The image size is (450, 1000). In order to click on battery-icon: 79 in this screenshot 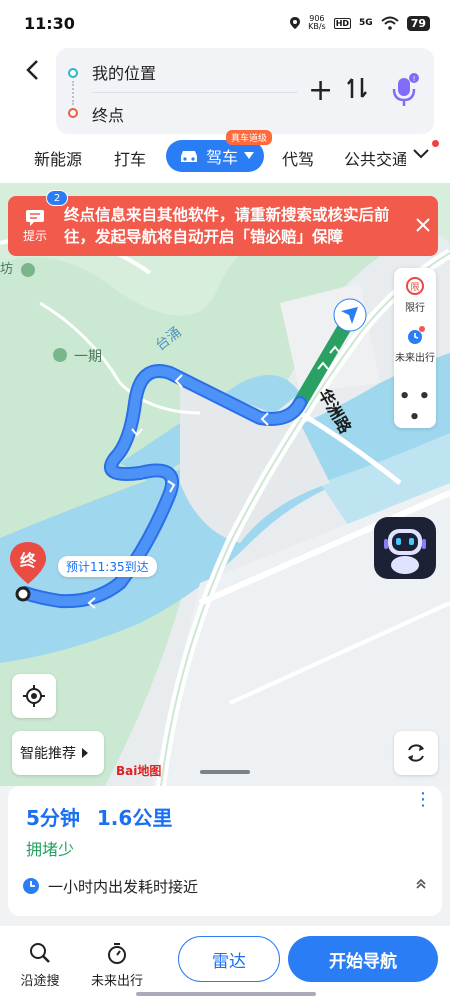, I will do `click(418, 23)`.